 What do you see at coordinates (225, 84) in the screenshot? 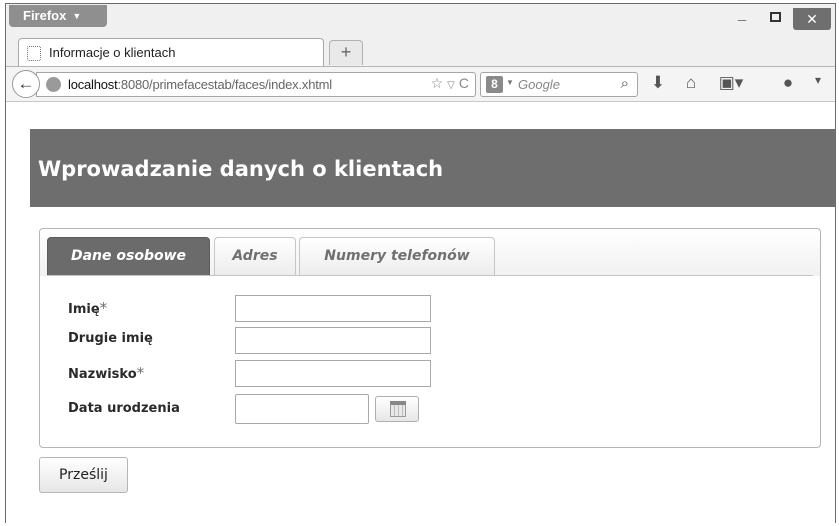
I see `url-path: :8080/primefacestab/faces/index.xhtml` at bounding box center [225, 84].